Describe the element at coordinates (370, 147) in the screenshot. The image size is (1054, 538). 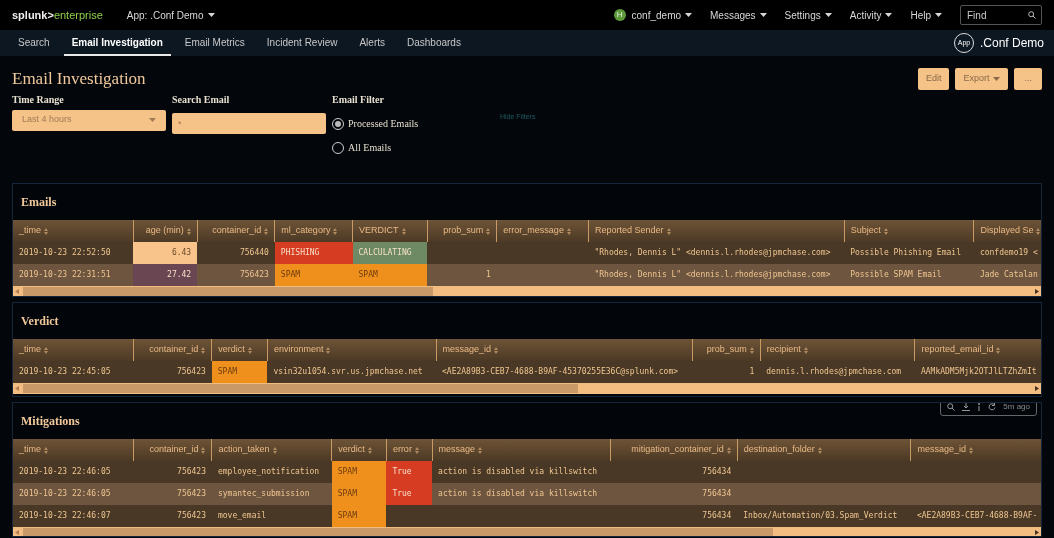
I see `radio-label: All Emails` at that location.